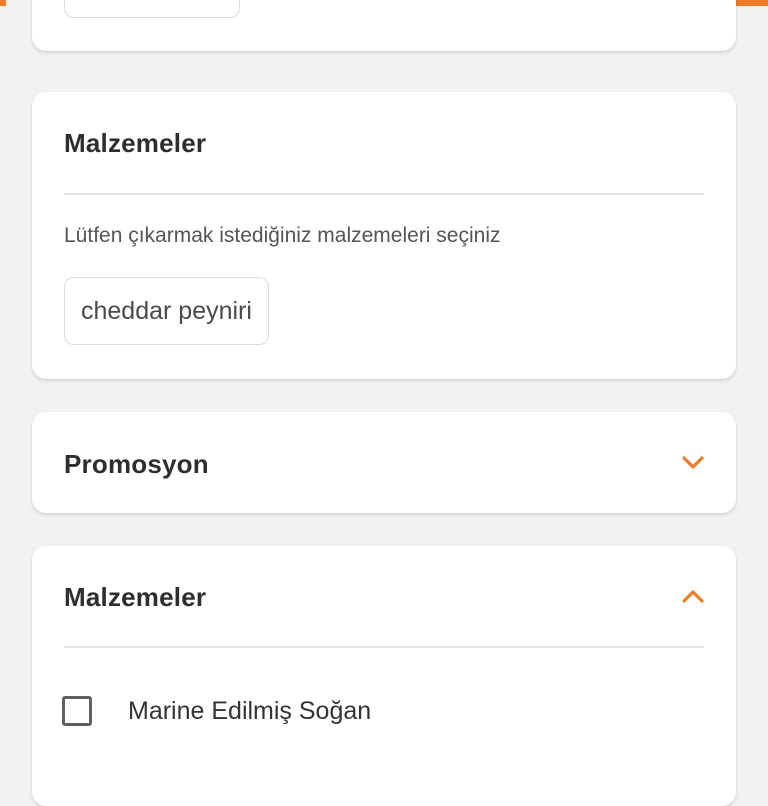 The width and height of the screenshot is (768, 806). What do you see at coordinates (384, 462) in the screenshot?
I see `promotion-card: Promosyon` at bounding box center [384, 462].